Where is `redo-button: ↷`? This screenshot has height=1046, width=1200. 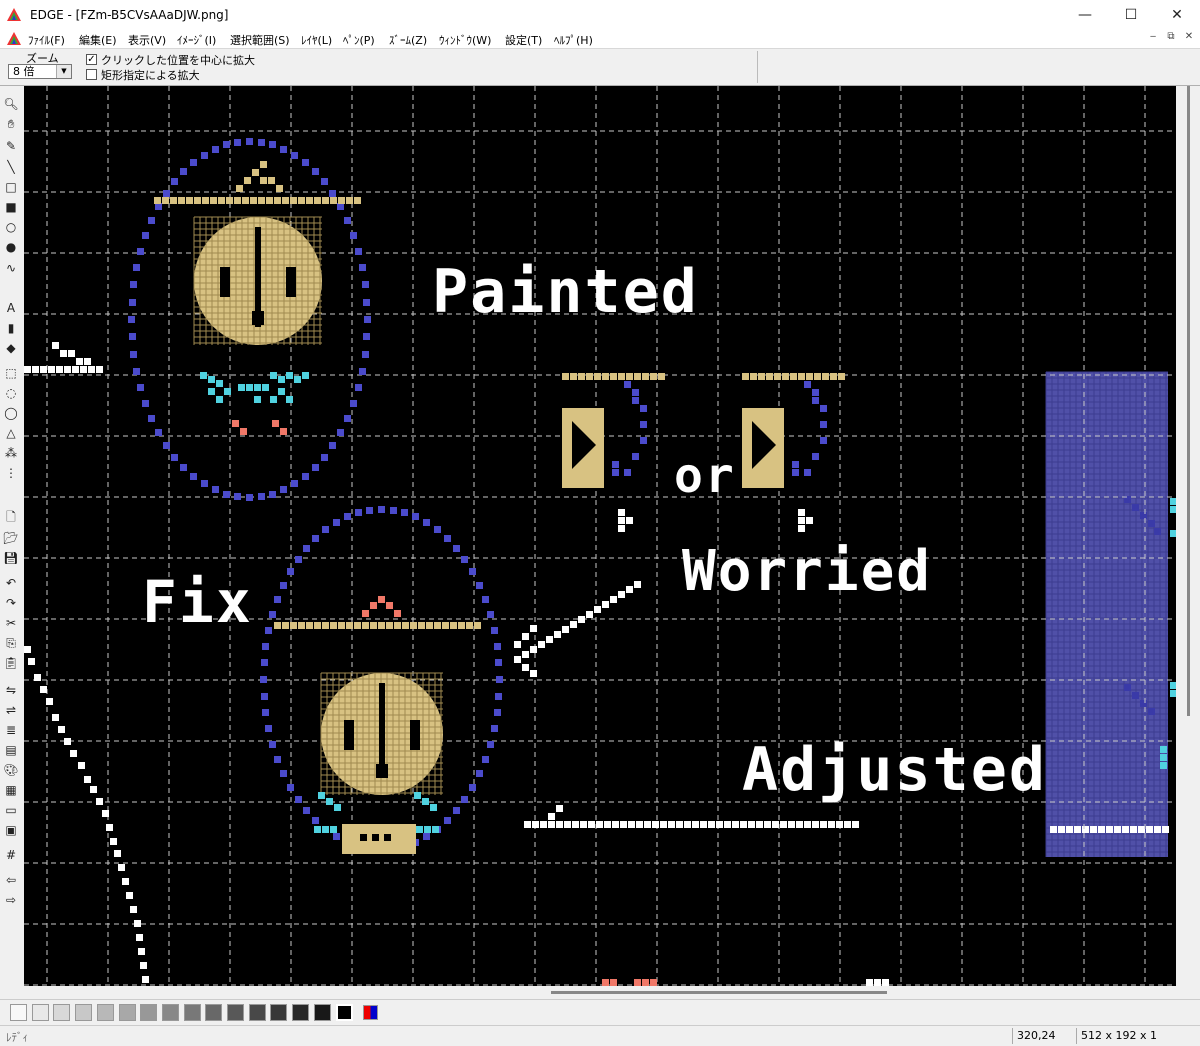
redo-button: ↷ is located at coordinates (11, 603).